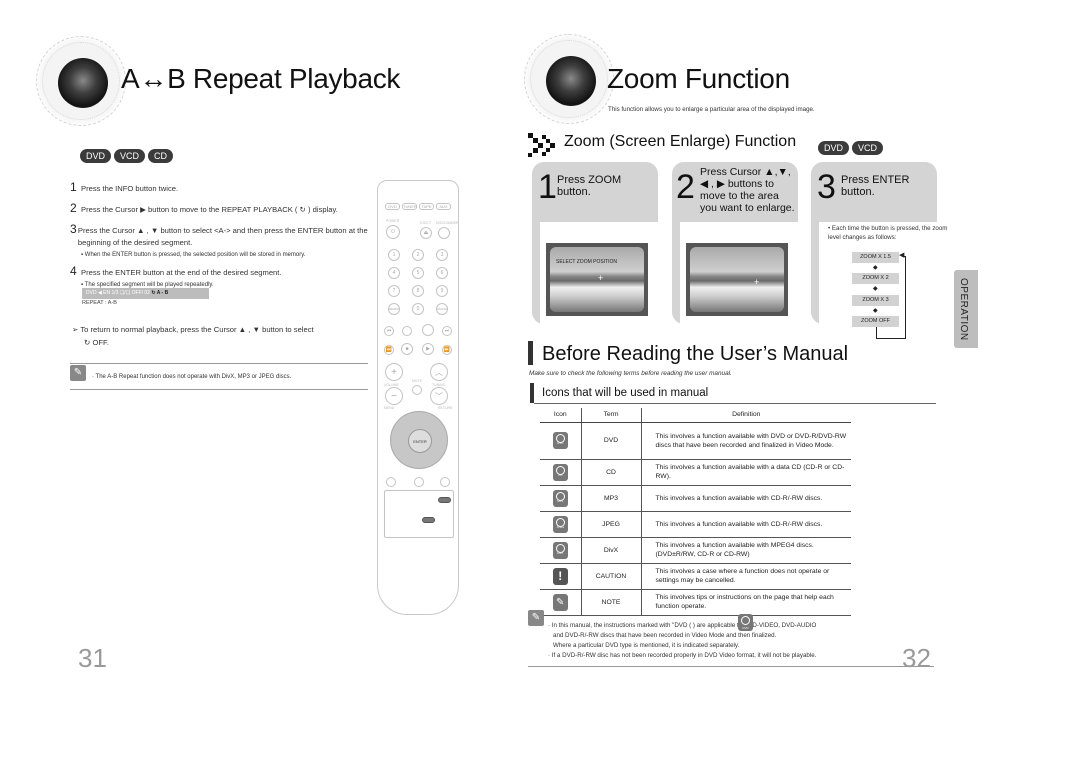  What do you see at coordinates (407, 349) in the screenshot?
I see `remote-stop-button: ■` at bounding box center [407, 349].